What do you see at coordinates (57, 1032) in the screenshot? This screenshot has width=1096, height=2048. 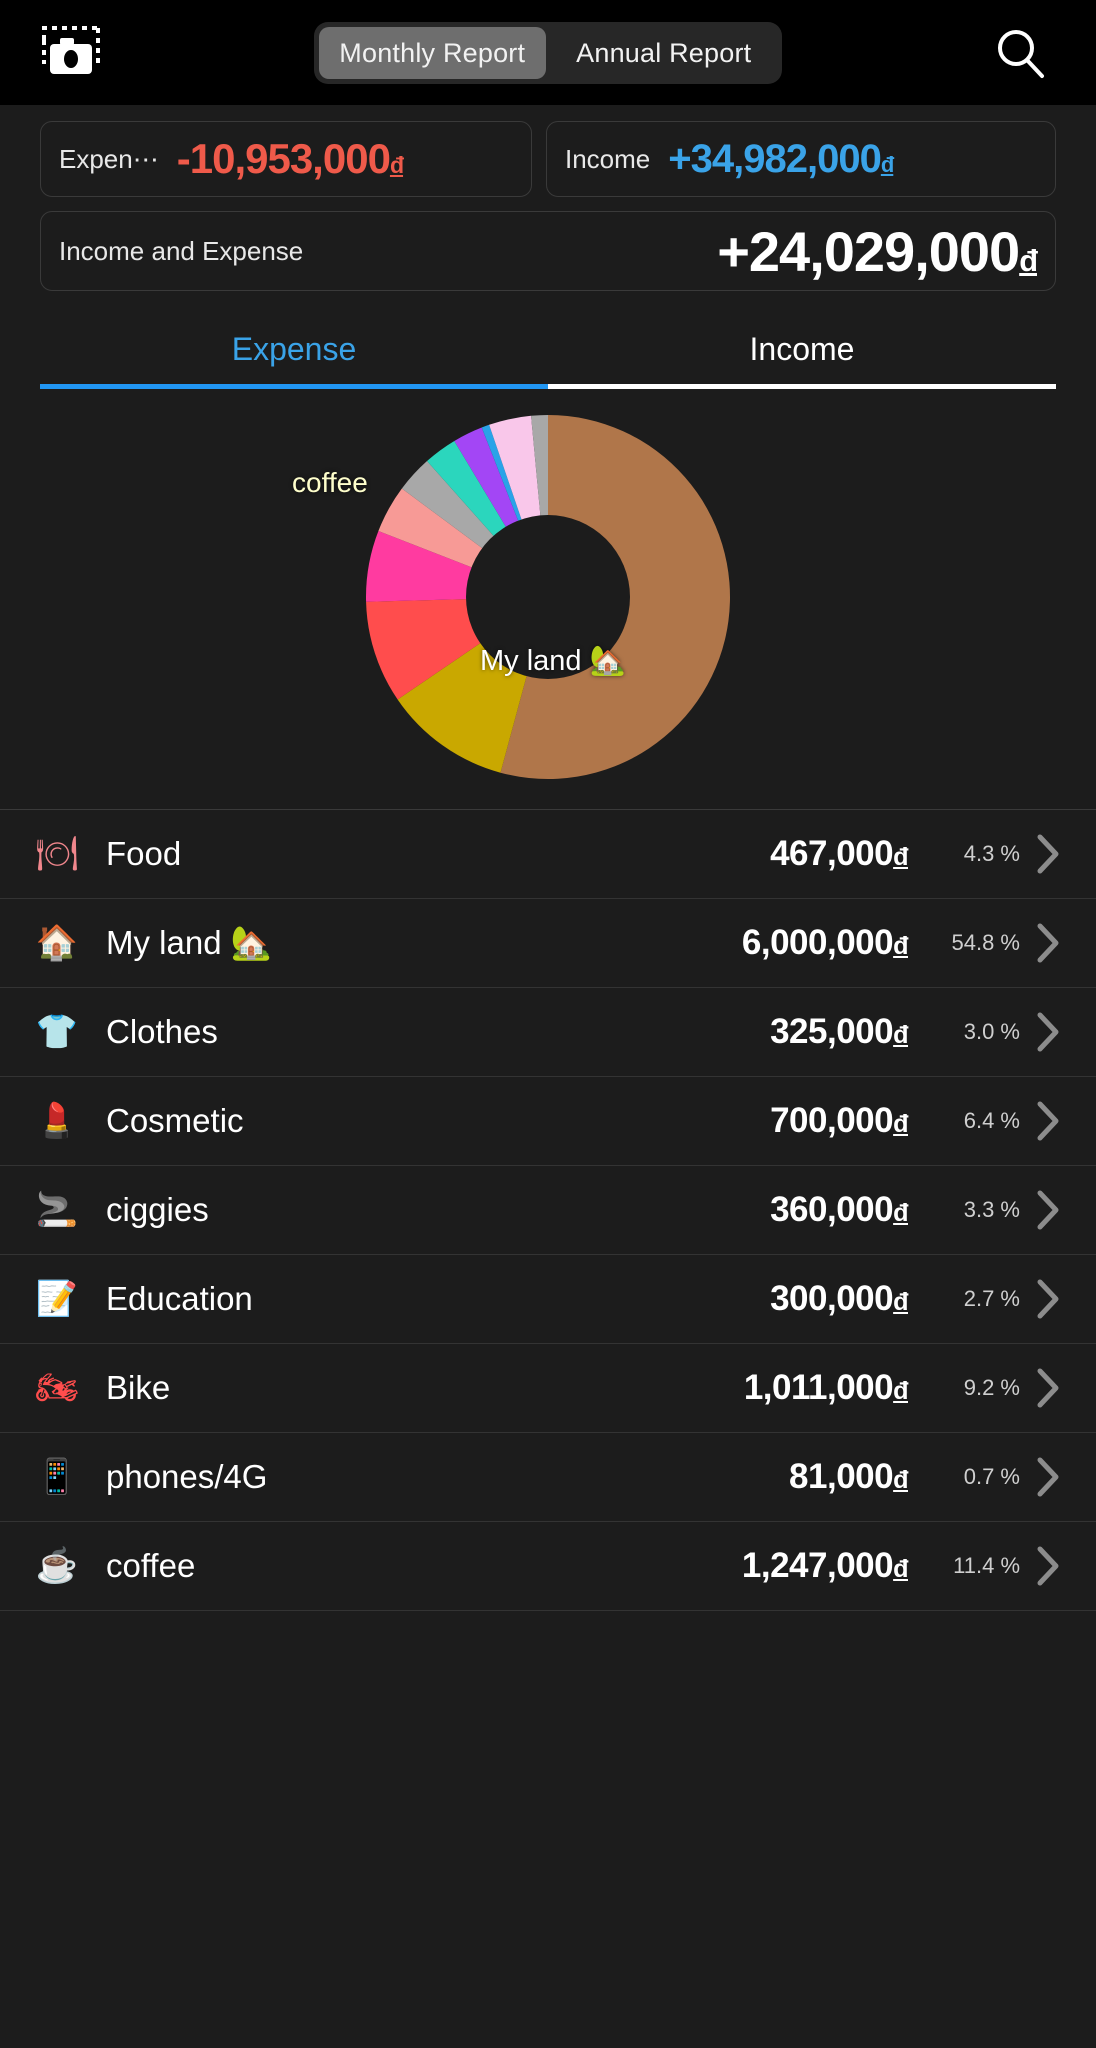 I see `tshirt-icon: 👕` at bounding box center [57, 1032].